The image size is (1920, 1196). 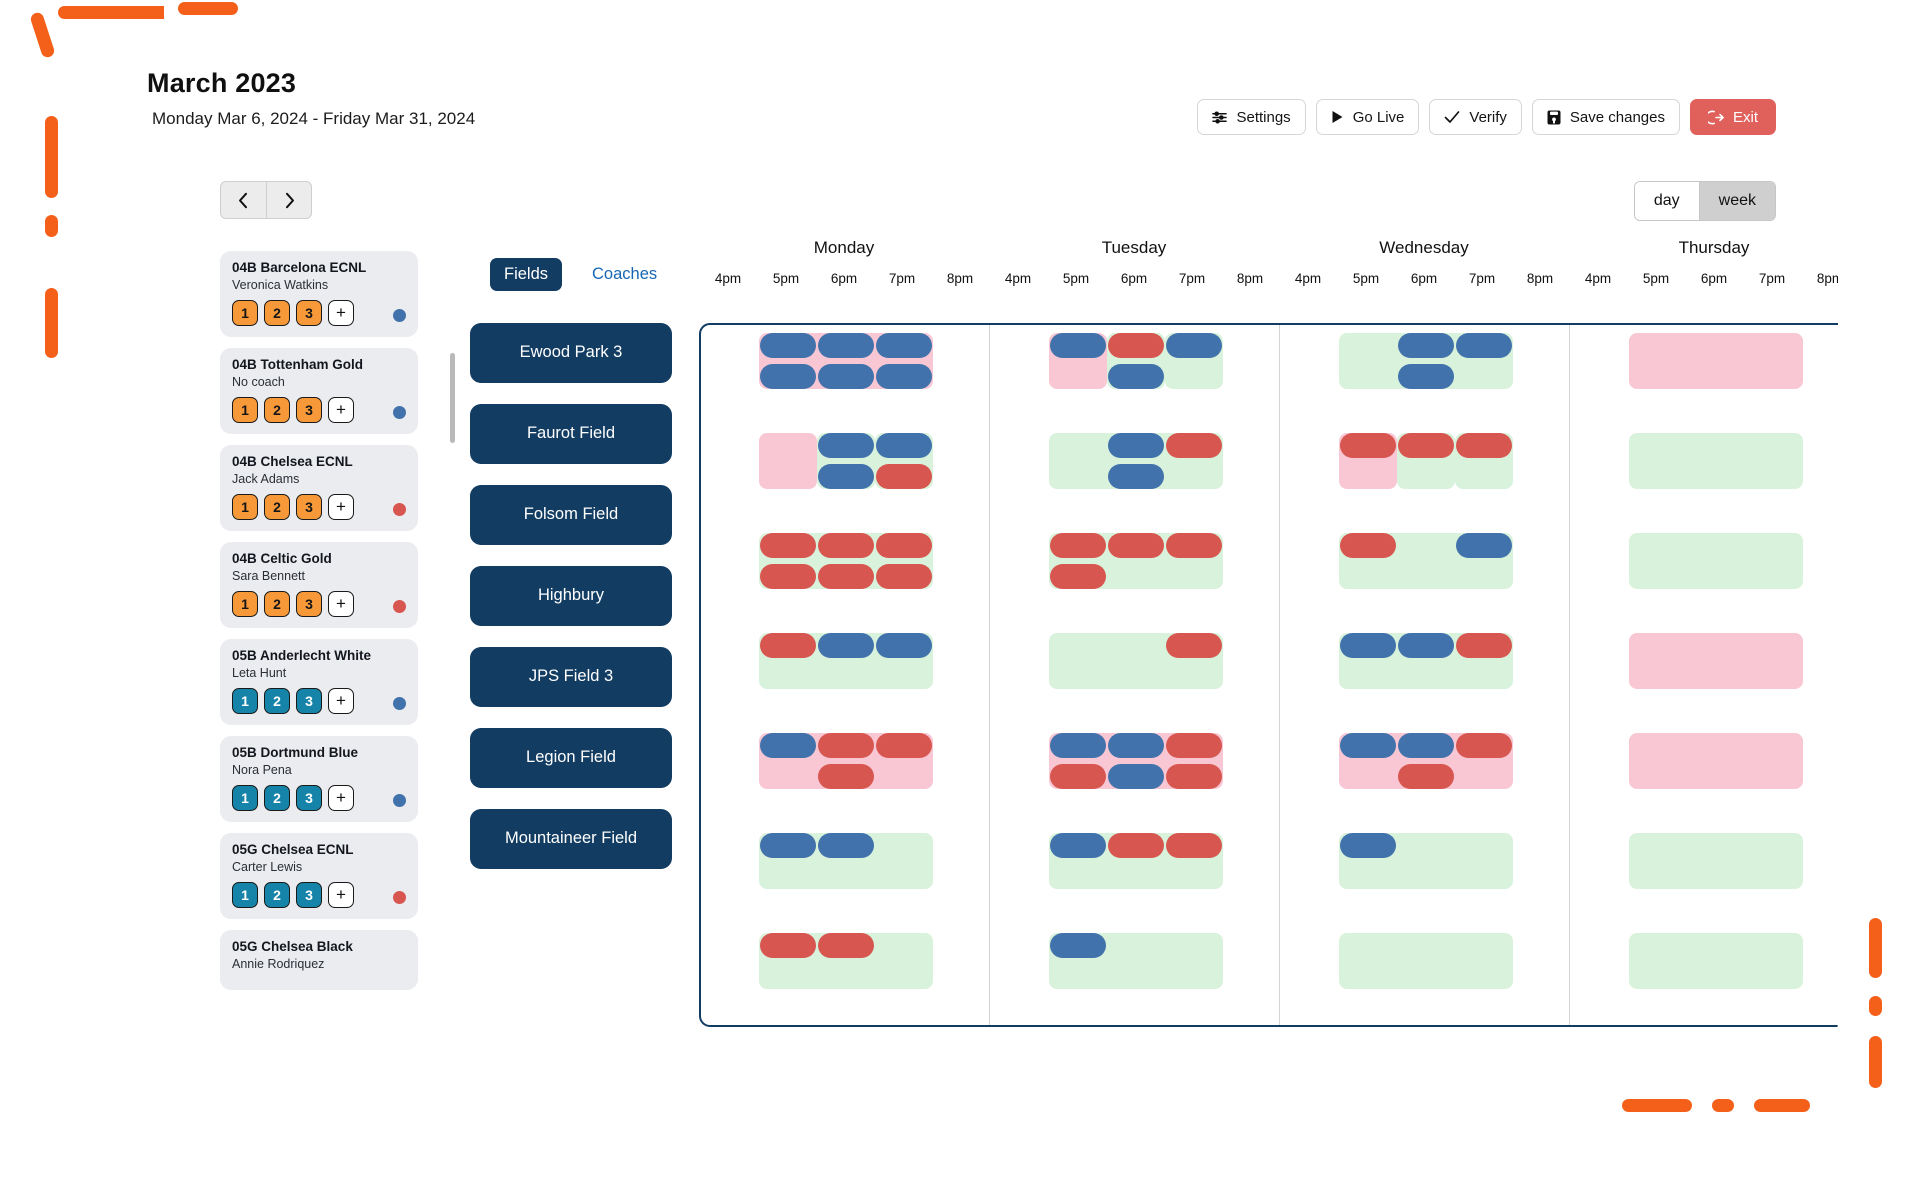 What do you see at coordinates (319, 960) in the screenshot?
I see `team-card: 05G Chelsea Black Annie Rodriquez` at bounding box center [319, 960].